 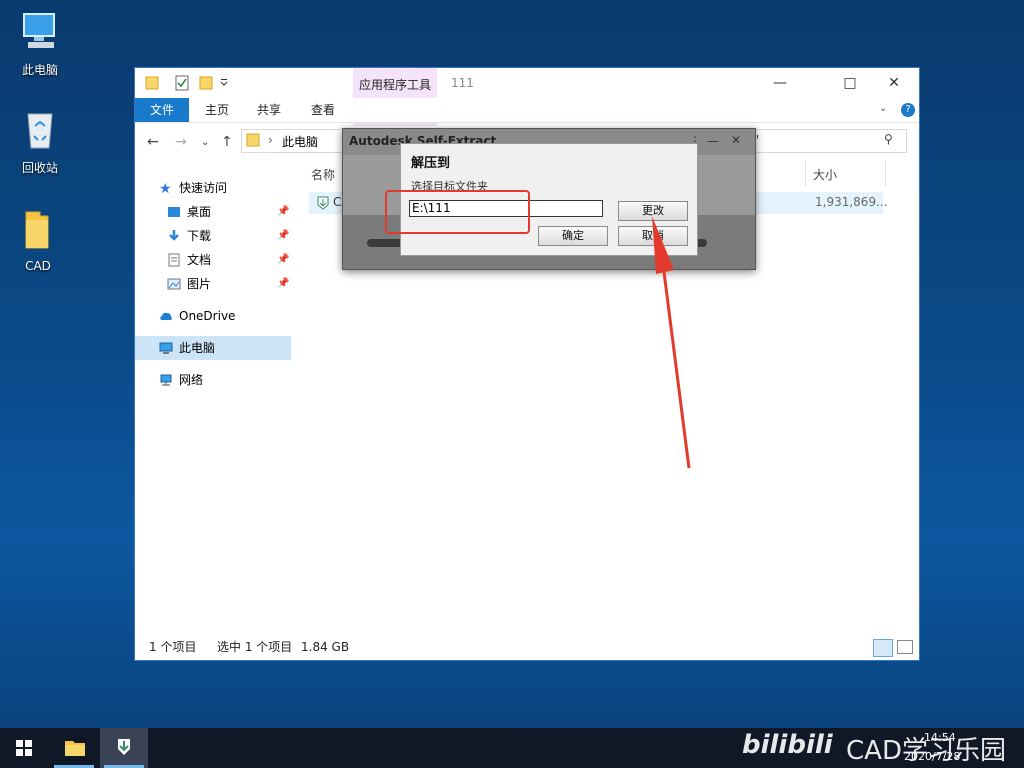 I want to click on taskbar-file-explorer, so click(x=74, y=748).